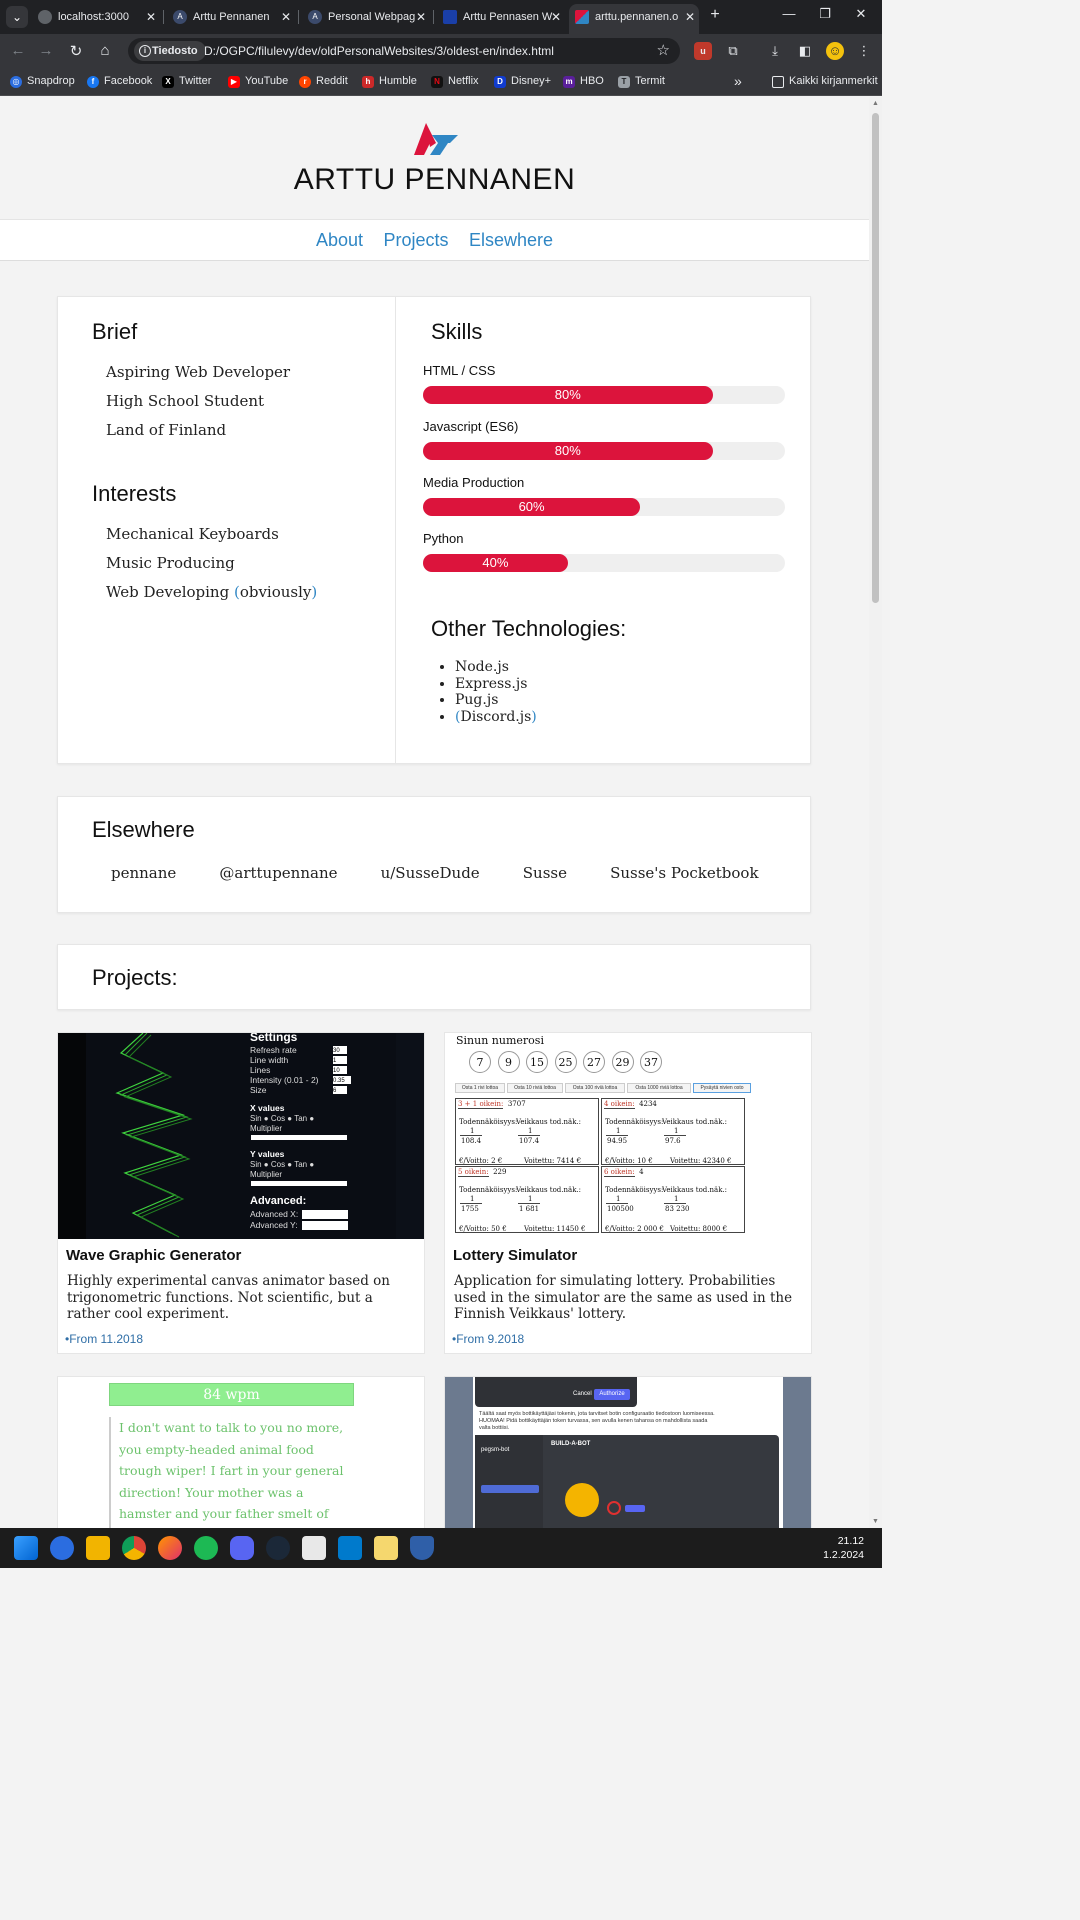 The image size is (1080, 1920). I want to click on bookmark-youtube: ▶ YouTube, so click(258, 81).